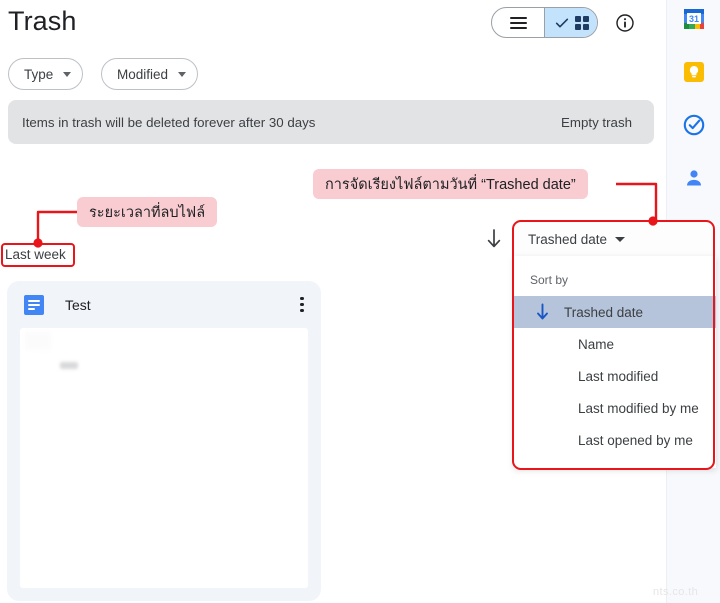 This screenshot has height=603, width=720. I want to click on list-view-button, so click(518, 22).